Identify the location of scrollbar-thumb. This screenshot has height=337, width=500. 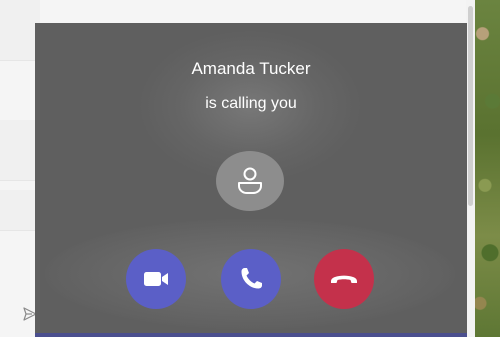
(470, 106).